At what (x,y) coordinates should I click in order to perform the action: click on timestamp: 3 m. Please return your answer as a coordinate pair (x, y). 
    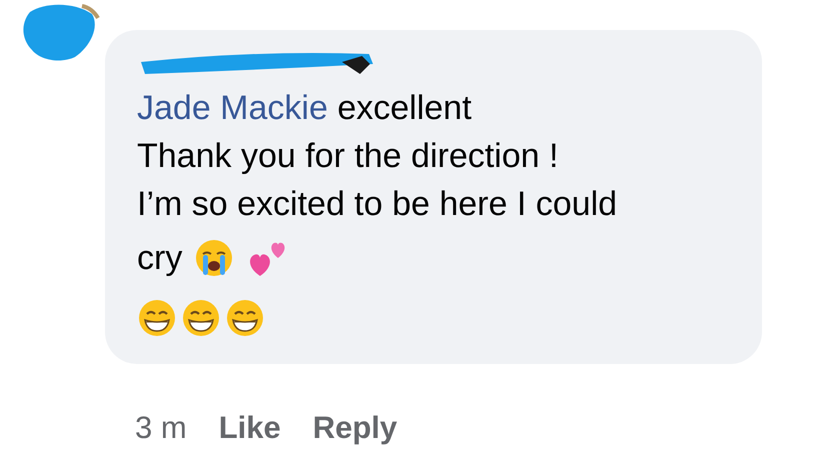
    Looking at the image, I should click on (161, 428).